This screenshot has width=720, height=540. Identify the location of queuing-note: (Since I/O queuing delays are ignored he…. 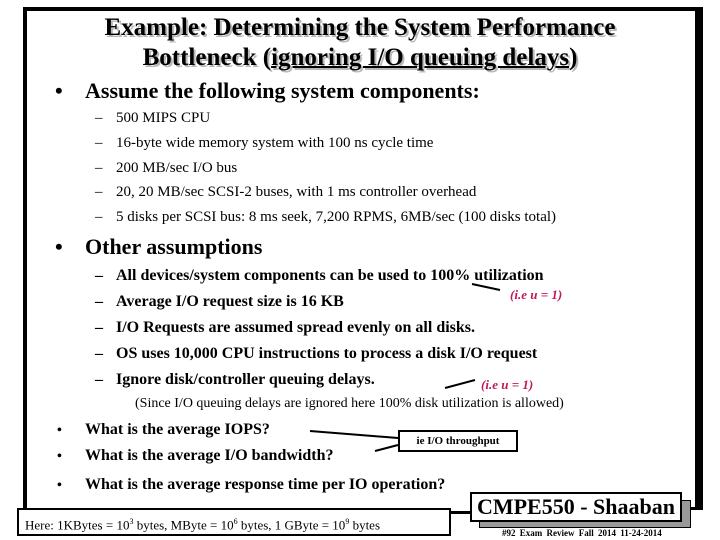
(349, 403).